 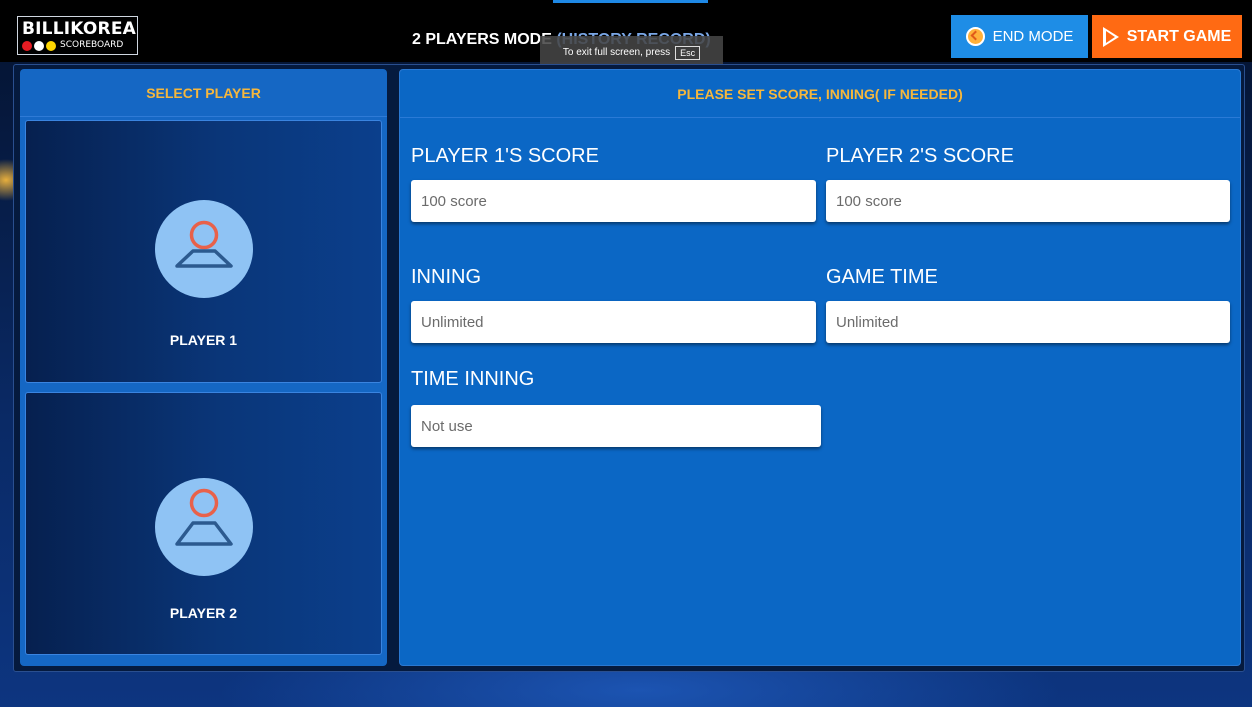 What do you see at coordinates (51, 46) in the screenshot?
I see `logo-dot-yellow` at bounding box center [51, 46].